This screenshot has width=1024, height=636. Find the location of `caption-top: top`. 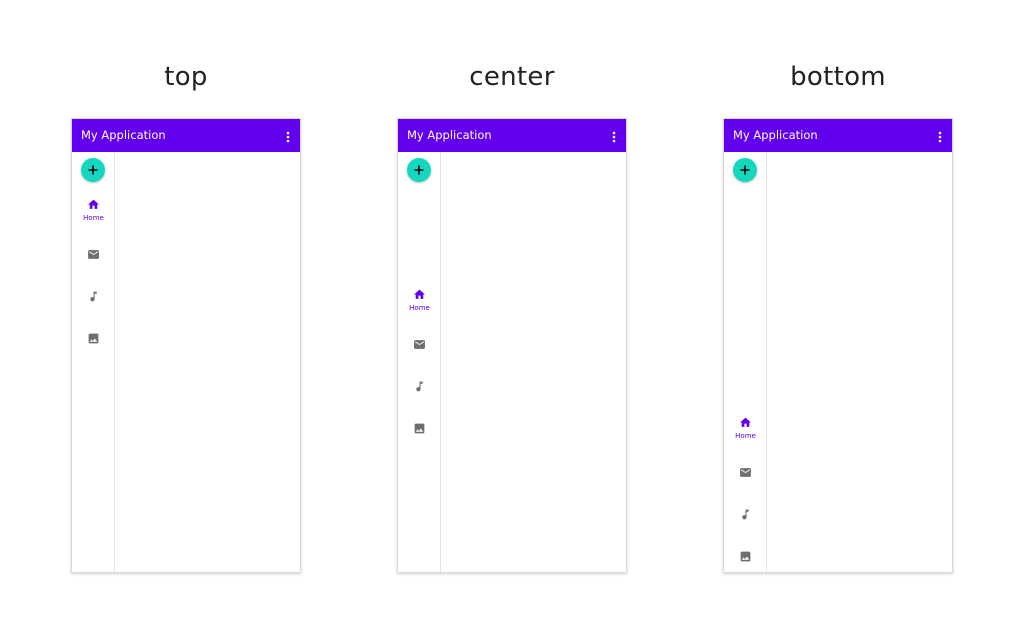

caption-top: top is located at coordinates (186, 77).